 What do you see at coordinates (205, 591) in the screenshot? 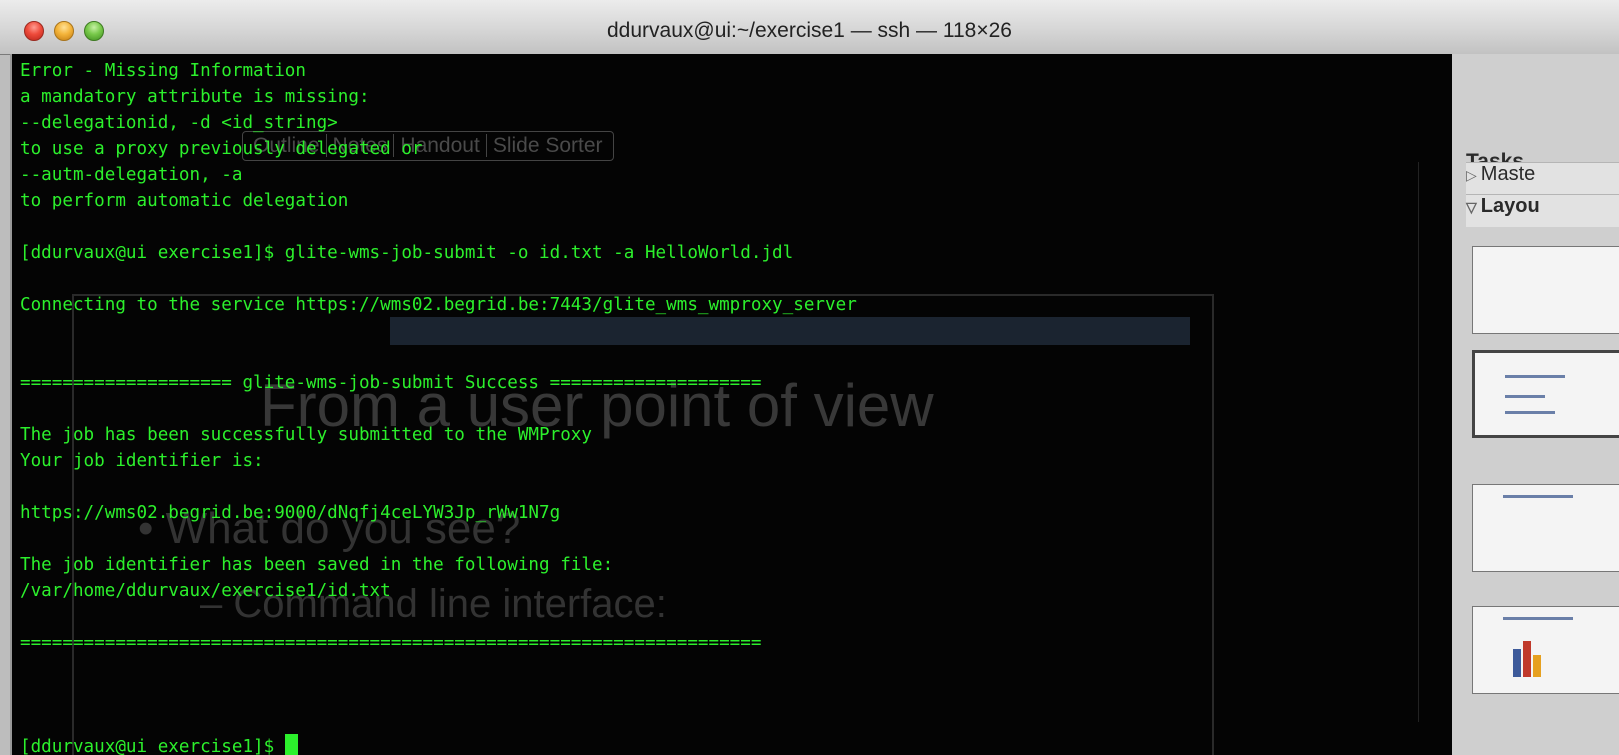
I see `terminal-line: /var/home/ddurvaux/exercise1/id.txt` at bounding box center [205, 591].